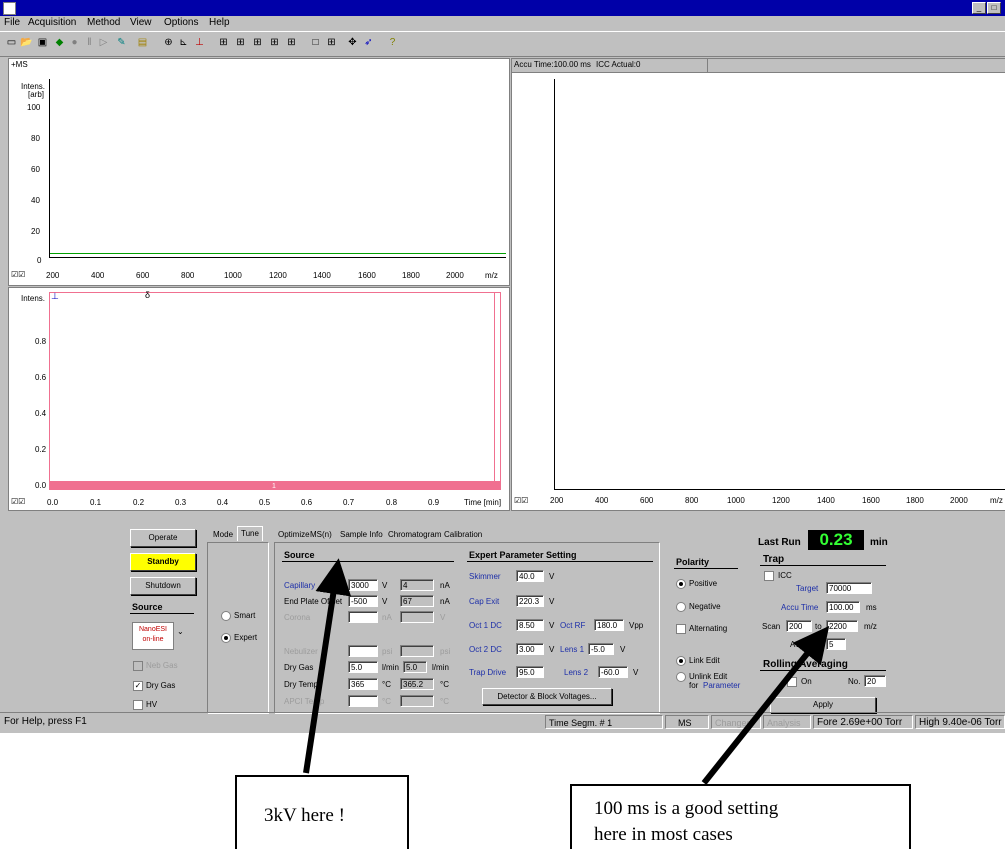  I want to click on callout-text: 3kV here !, so click(304, 815).